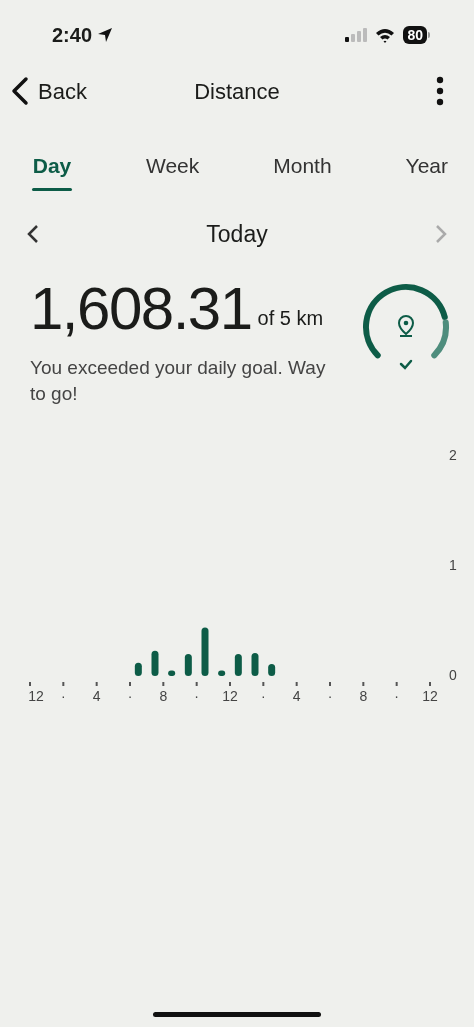  What do you see at coordinates (20, 91) in the screenshot?
I see `back-chevron-icon` at bounding box center [20, 91].